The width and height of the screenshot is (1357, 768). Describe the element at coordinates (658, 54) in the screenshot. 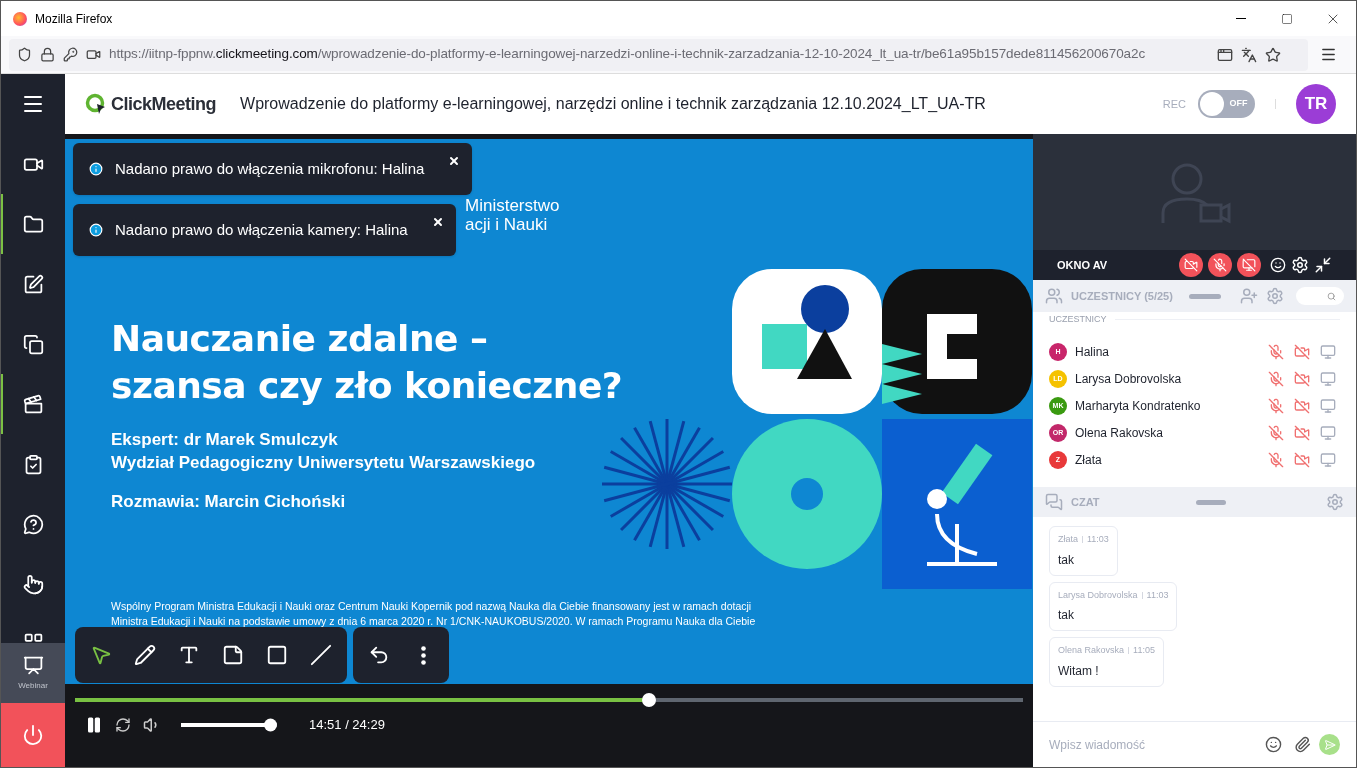

I see `address-bar: https://iitnp-fppnw.clickmeeting.com/wprowadzenie-do-platformy-e-learningowej-narzedzi-online-i-technik-zarzadzania-12-10-2024_lt_ua-tr/be61a95b157dede811456200670a2c` at that location.